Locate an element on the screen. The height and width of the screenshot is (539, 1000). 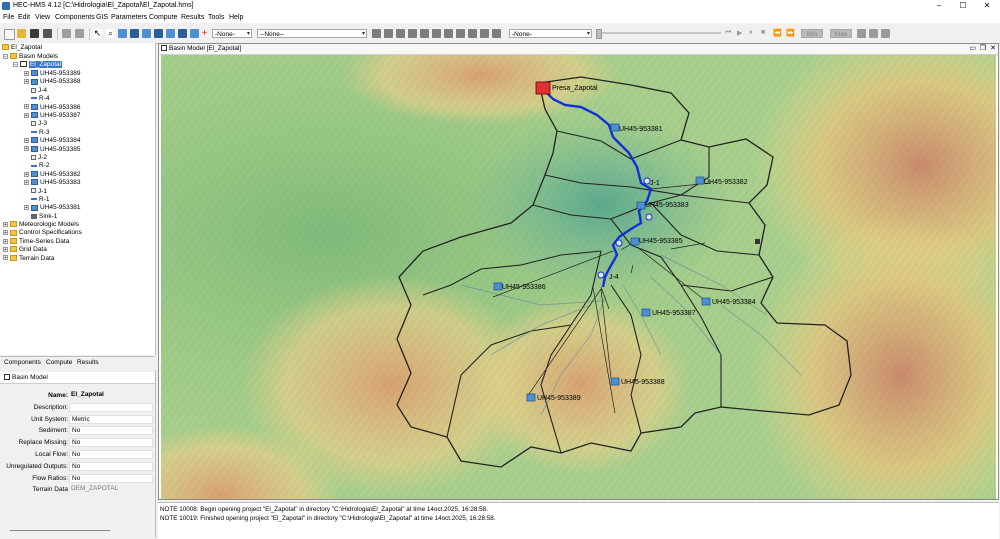
save-project-icon is located at coordinates (34, 33).